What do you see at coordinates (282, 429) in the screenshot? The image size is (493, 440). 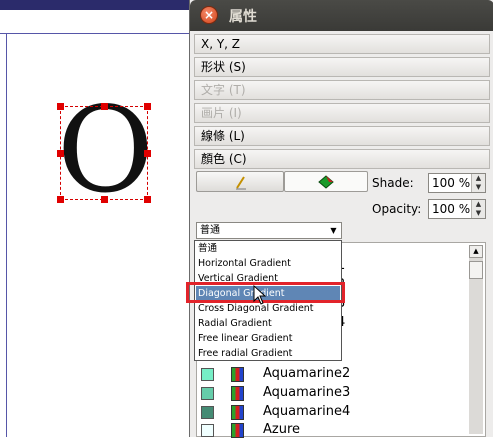 I see `color-name: Azure` at bounding box center [282, 429].